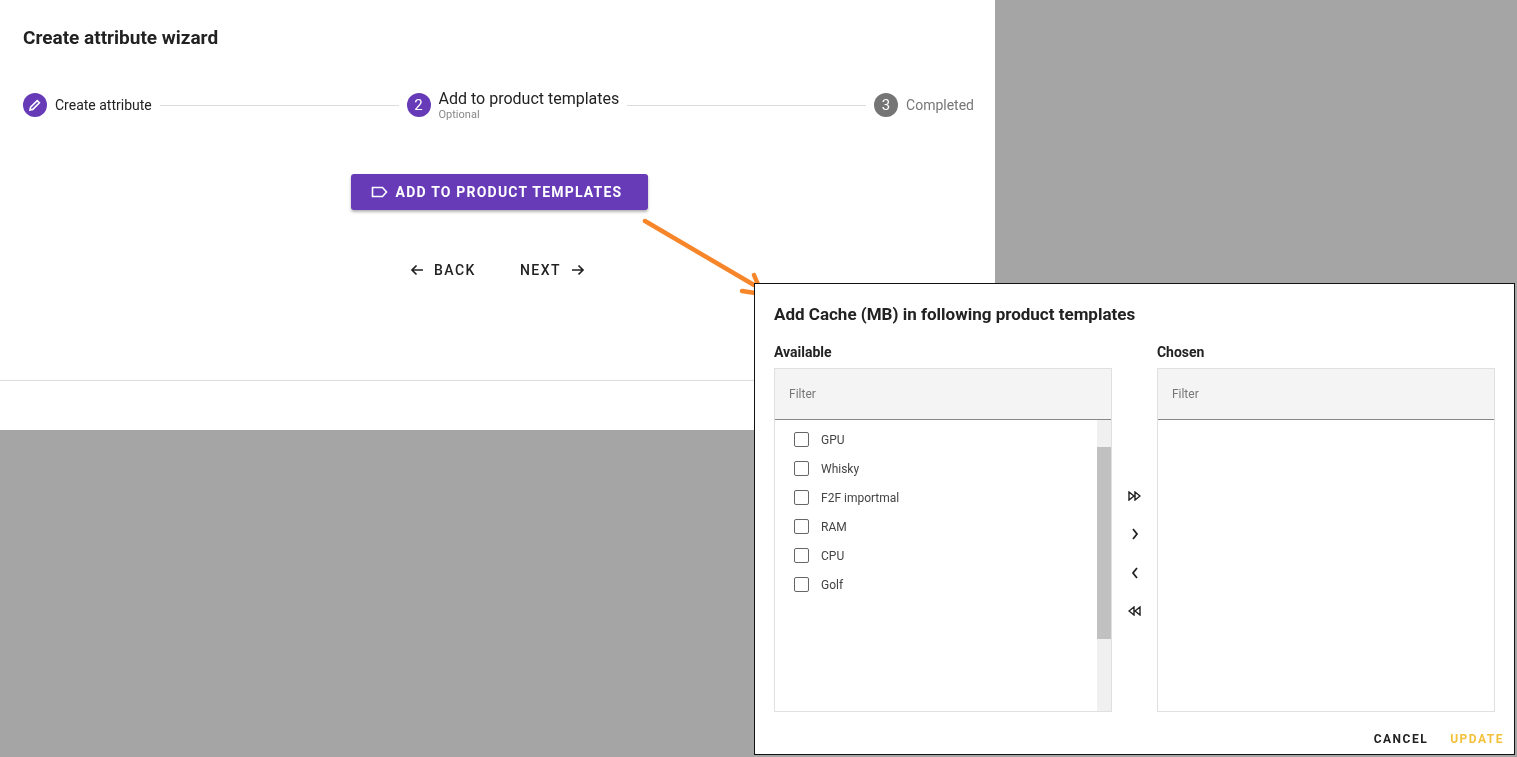  Describe the element at coordinates (103, 105) in the screenshot. I see `step-label: Create attribute` at that location.